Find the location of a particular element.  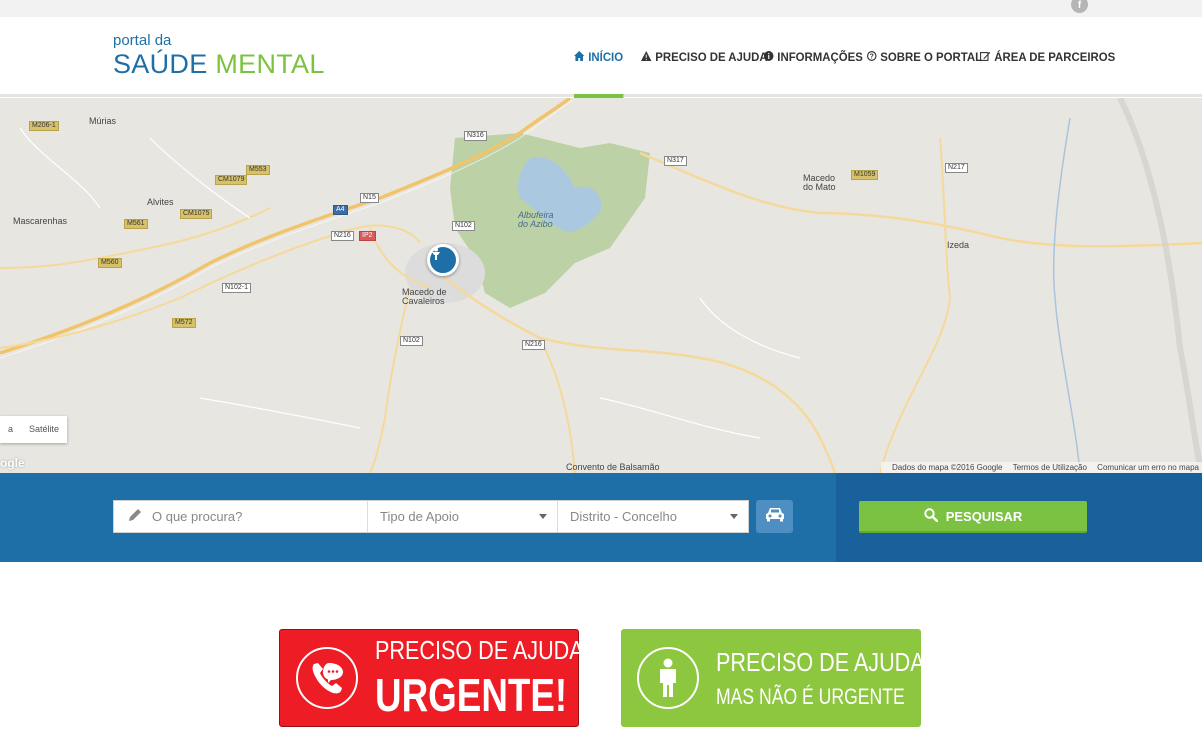

tipo-apoio-placeholder: Tipo de Apoio is located at coordinates (420, 516).